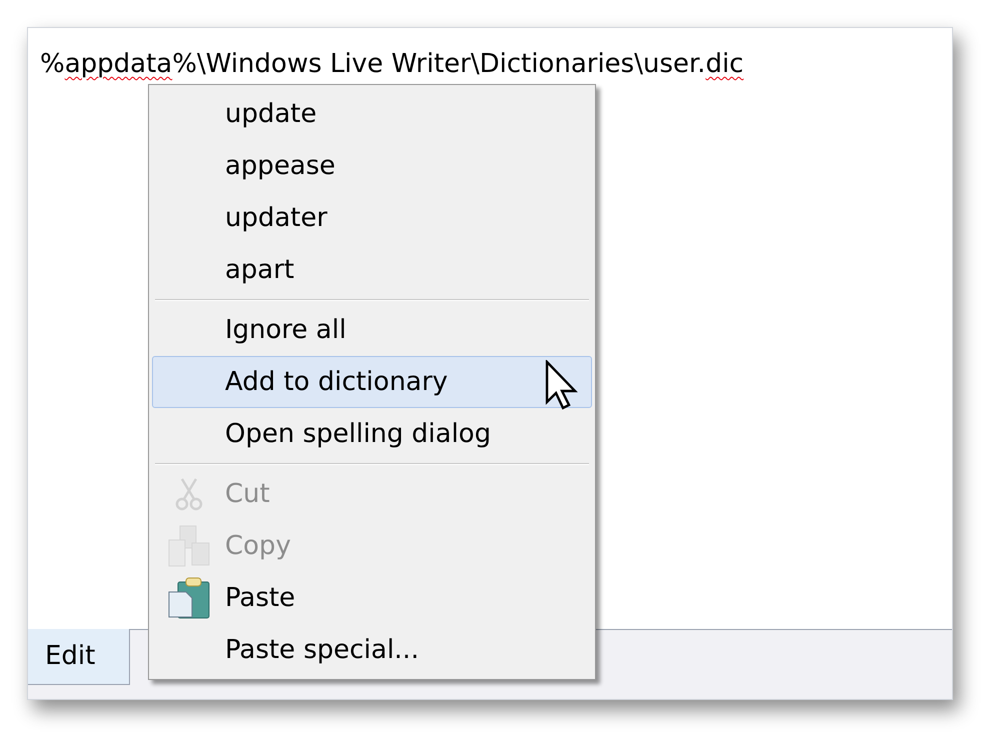  Describe the element at coordinates (189, 598) in the screenshot. I see `paste-icon` at that location.